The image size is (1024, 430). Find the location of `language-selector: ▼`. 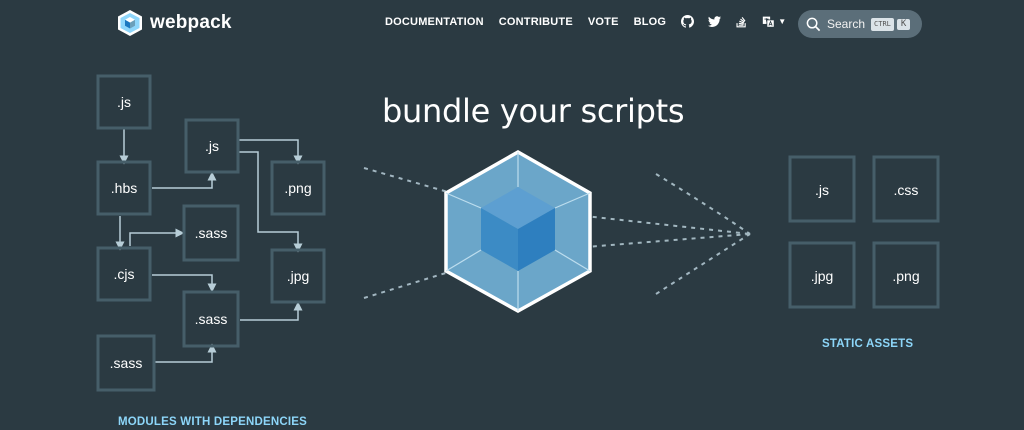

language-selector: ▼ is located at coordinates (774, 21).